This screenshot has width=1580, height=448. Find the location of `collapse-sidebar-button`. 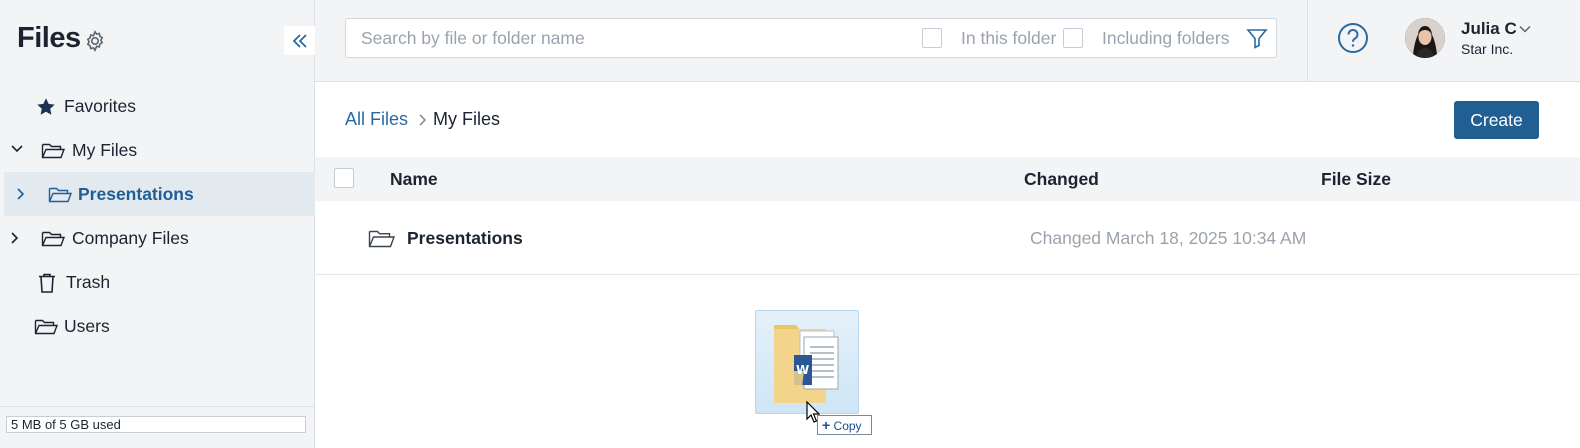

collapse-sidebar-button is located at coordinates (299, 40).